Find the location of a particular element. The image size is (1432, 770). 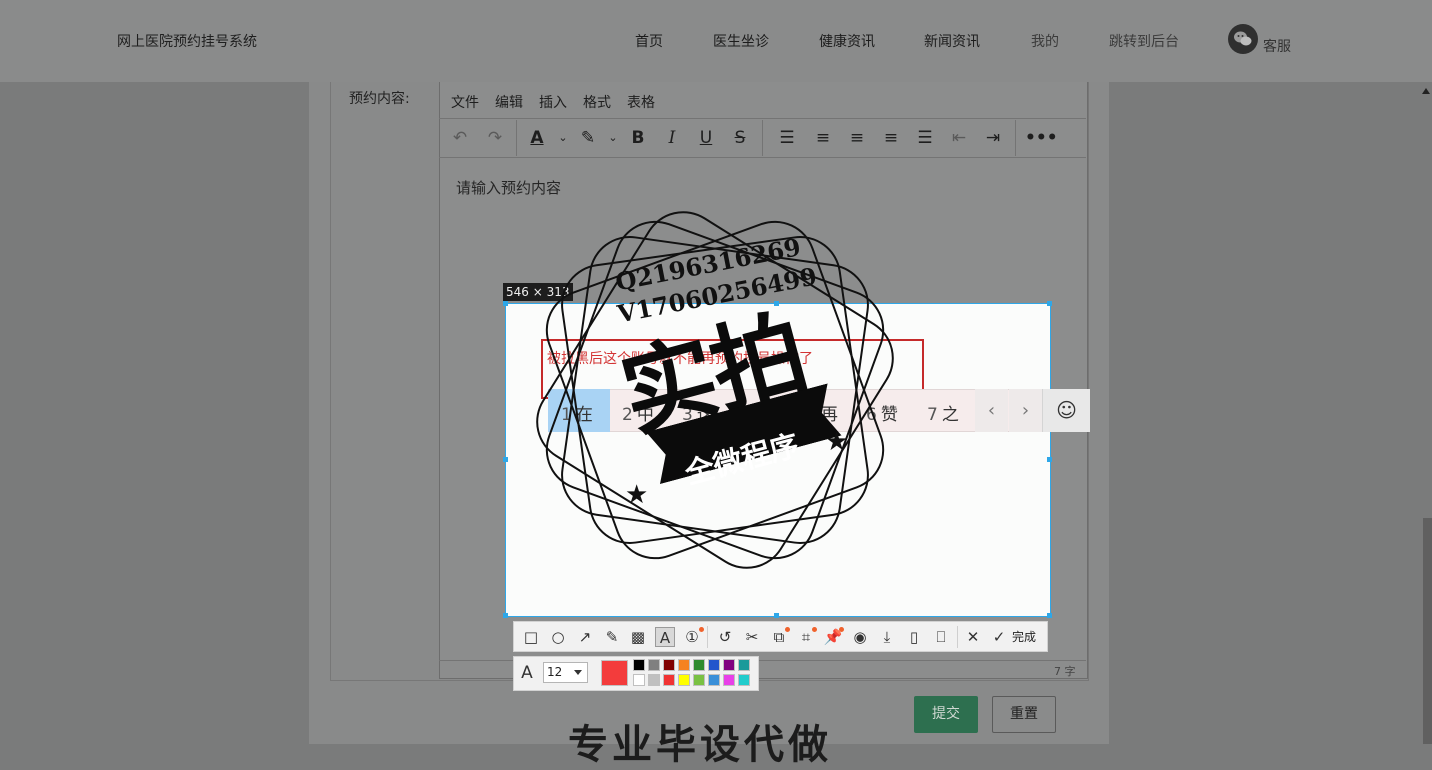

ellipse-icon: ○ is located at coordinates (558, 637).